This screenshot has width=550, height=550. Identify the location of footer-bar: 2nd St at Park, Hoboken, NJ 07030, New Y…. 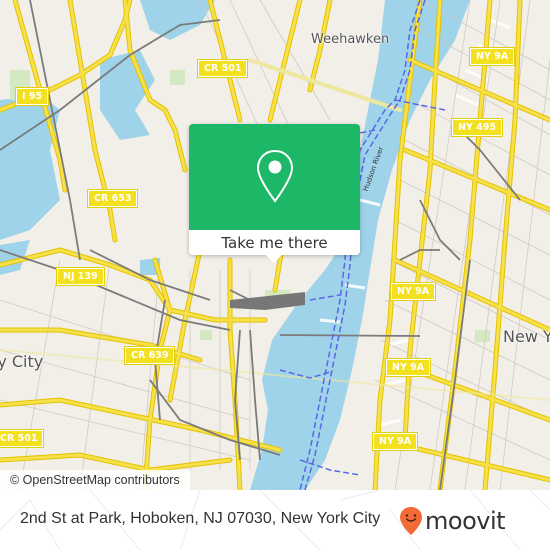
(275, 520).